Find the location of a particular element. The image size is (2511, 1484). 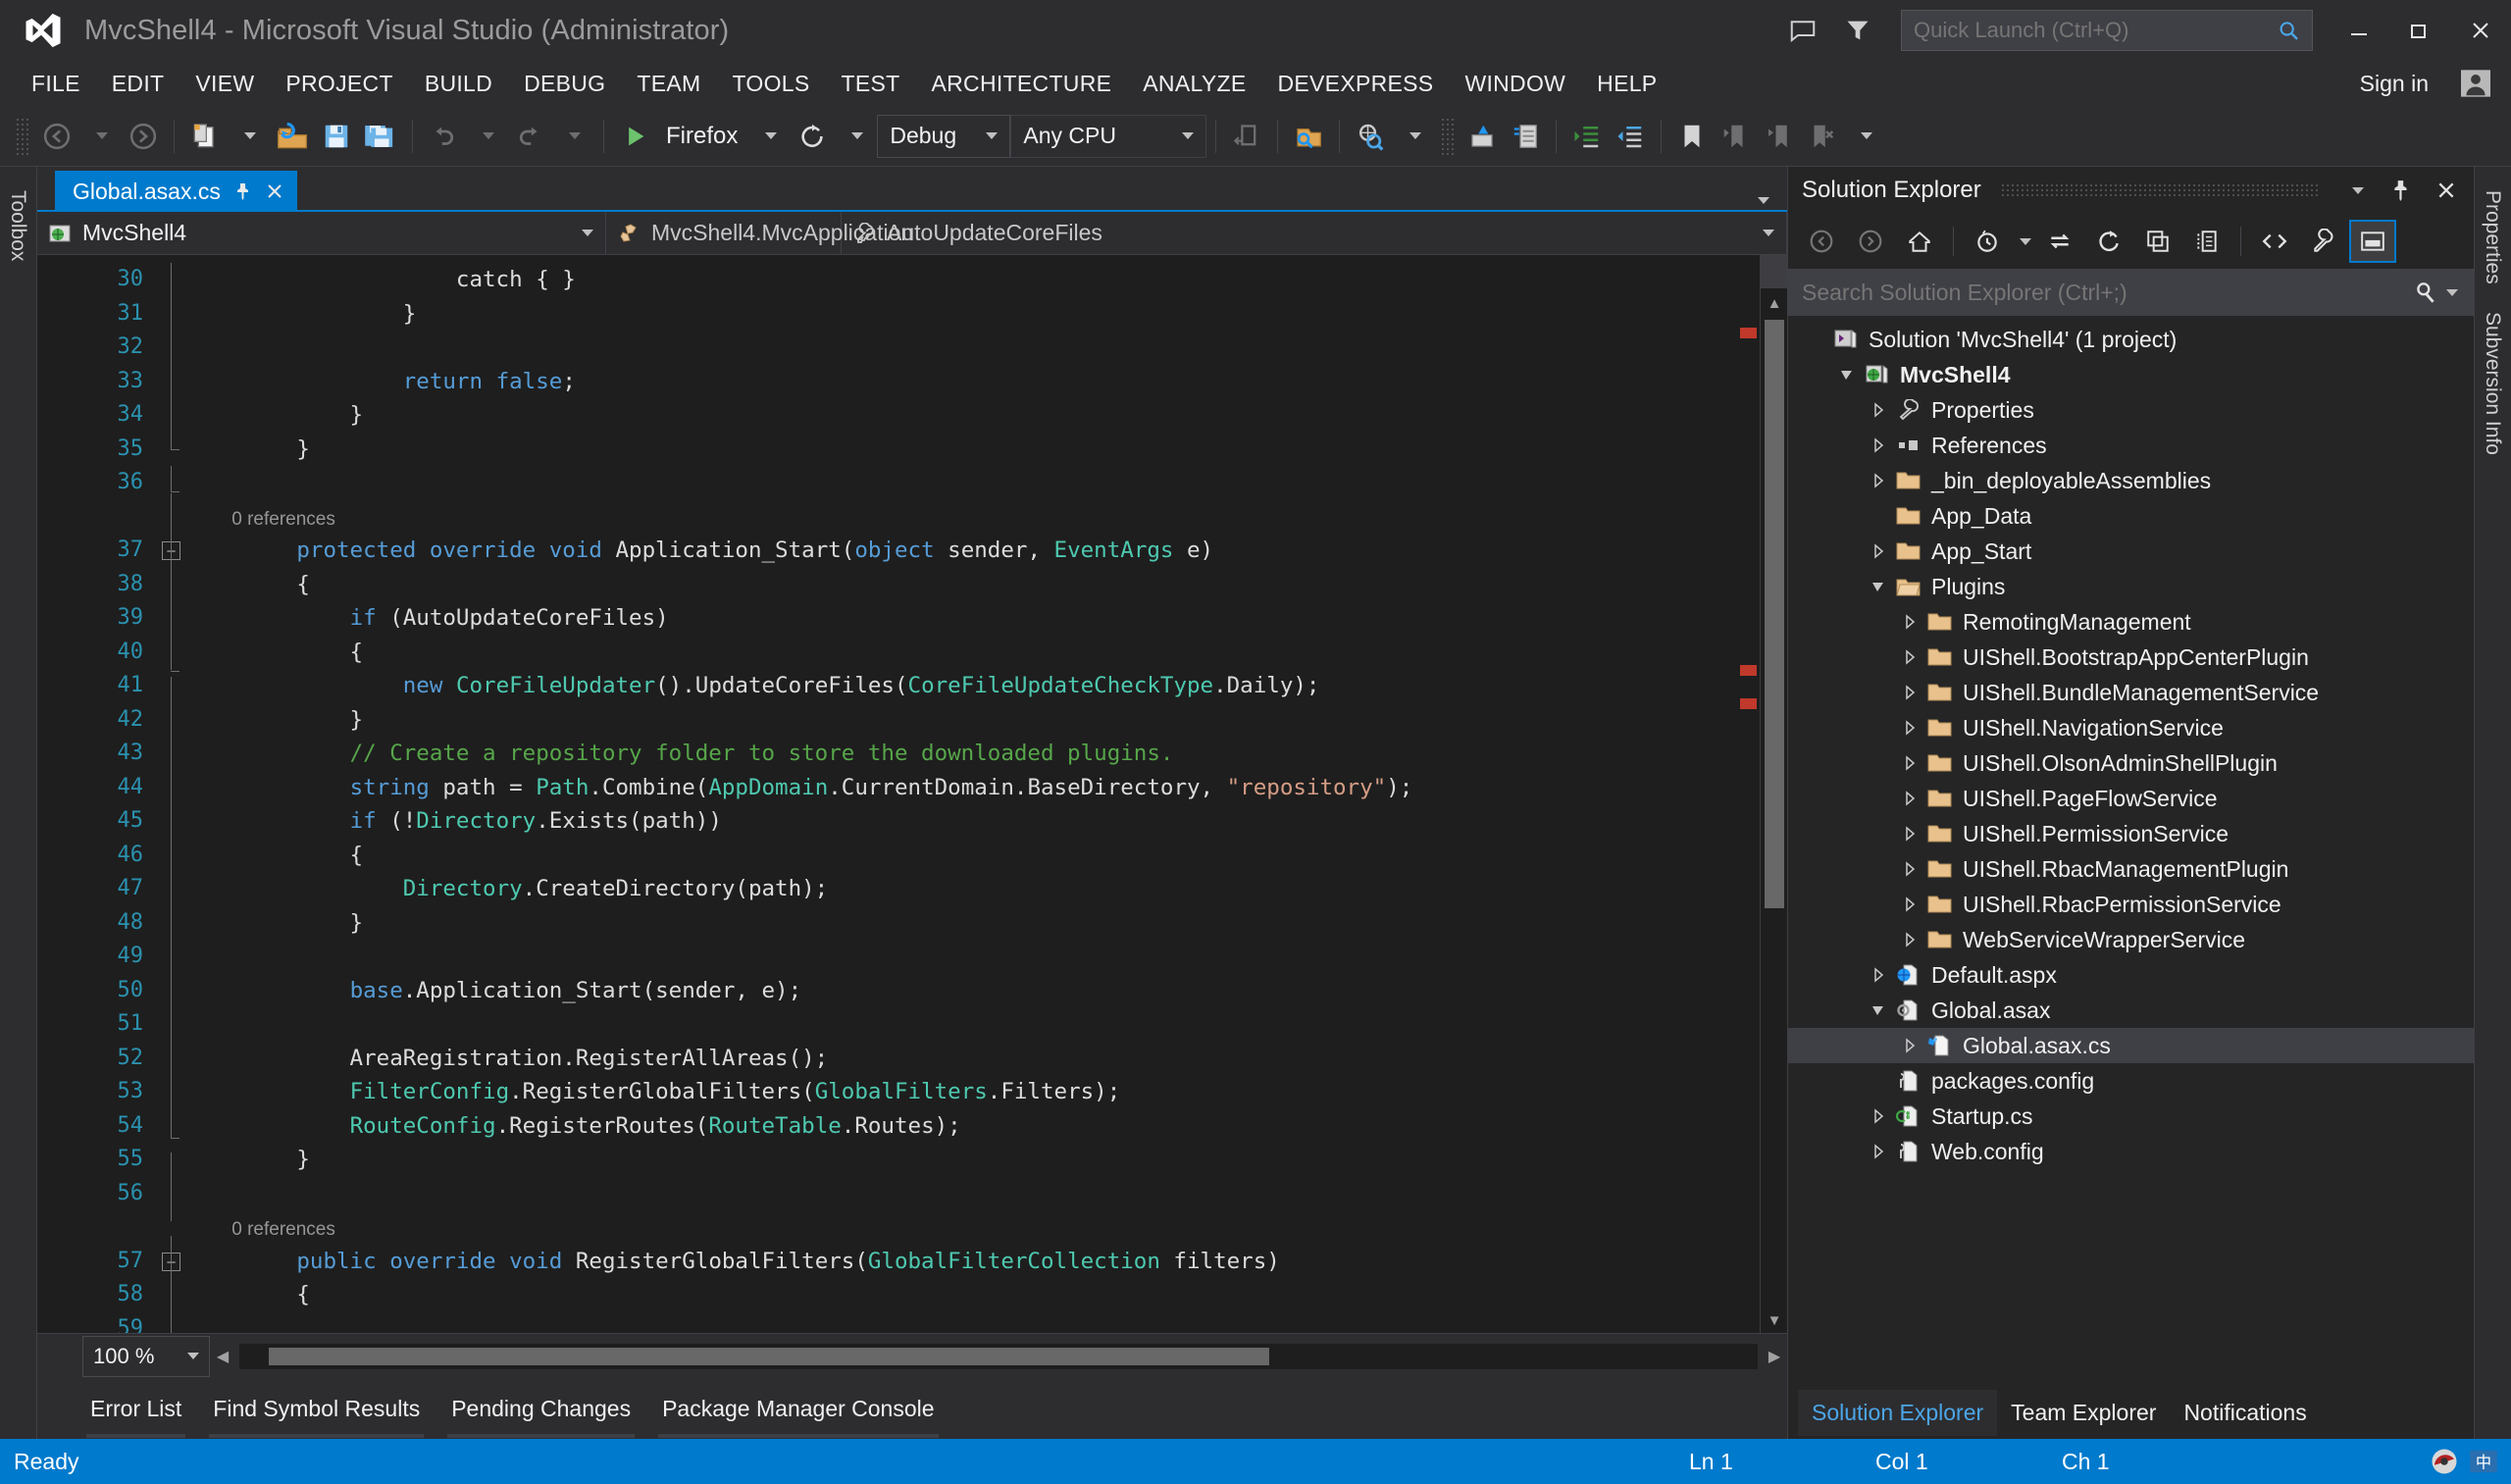

codelens-references: 0 references is located at coordinates (964, 1227).